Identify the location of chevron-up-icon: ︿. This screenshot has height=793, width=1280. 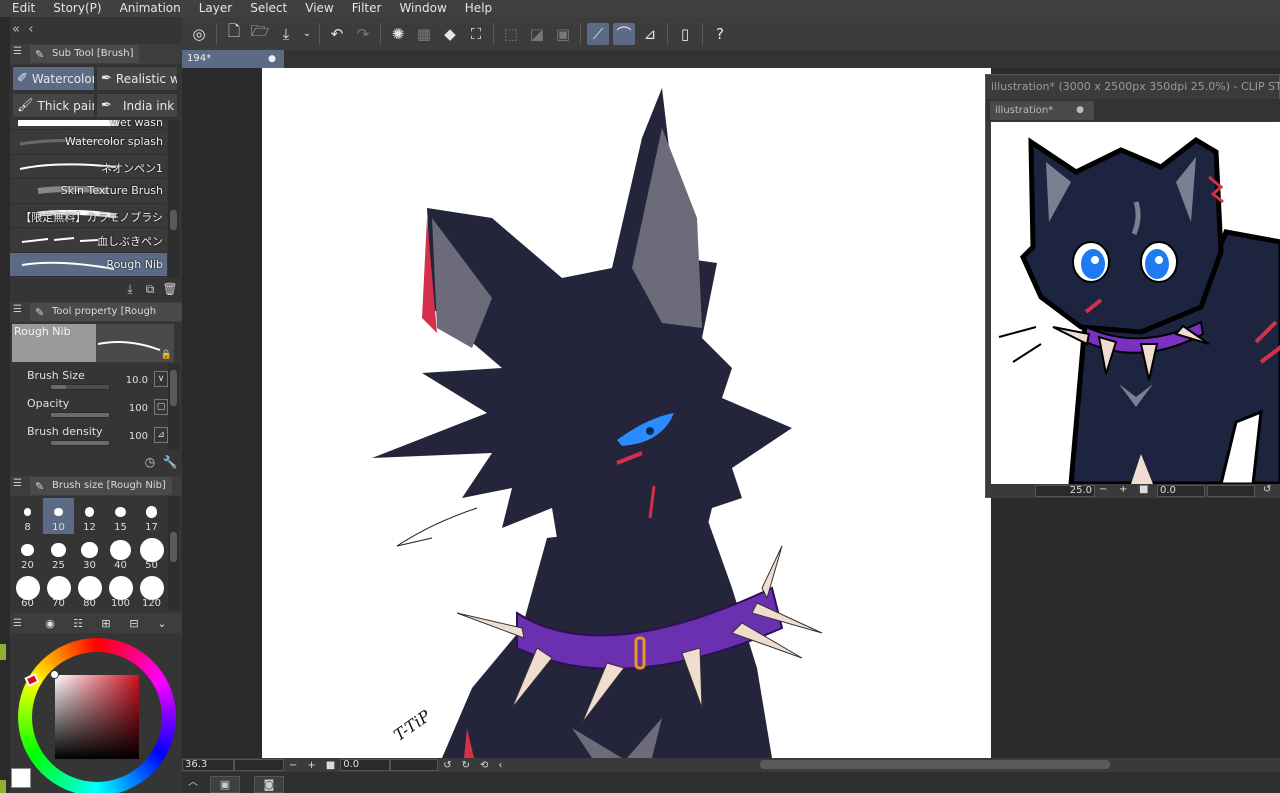
(193, 780).